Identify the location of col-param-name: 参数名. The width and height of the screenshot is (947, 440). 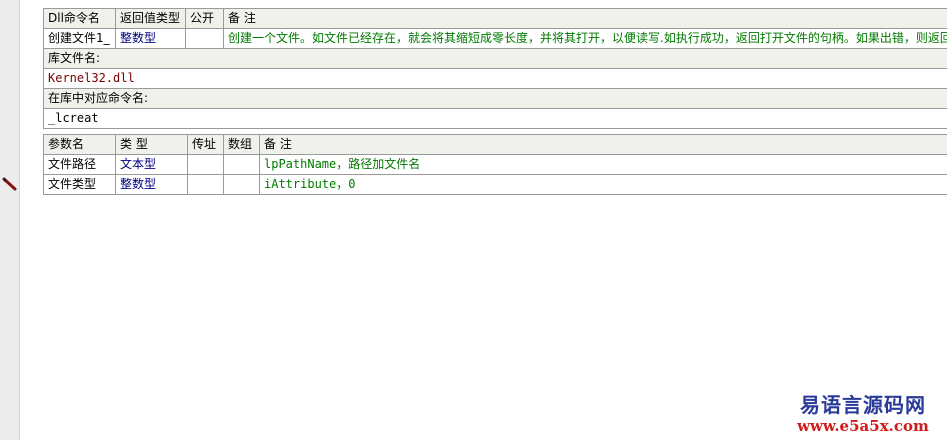
(79, 144).